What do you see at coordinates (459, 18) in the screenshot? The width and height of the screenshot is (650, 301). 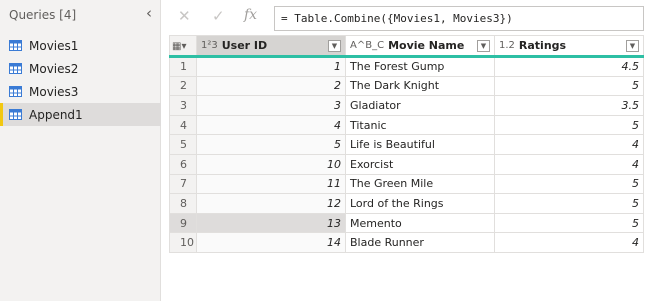 I see `formula-input: = Table.Combine({Movies1, Movies3})` at bounding box center [459, 18].